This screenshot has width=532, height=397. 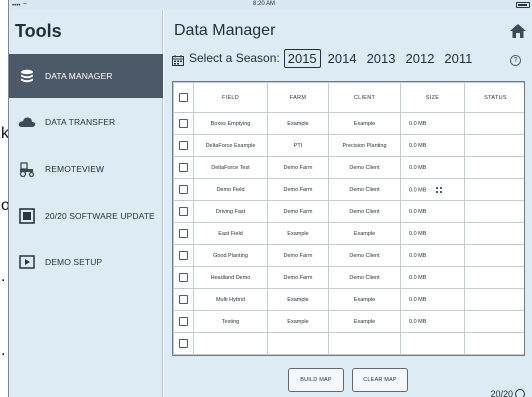 I want to click on globe-icon, so click(x=520, y=393).